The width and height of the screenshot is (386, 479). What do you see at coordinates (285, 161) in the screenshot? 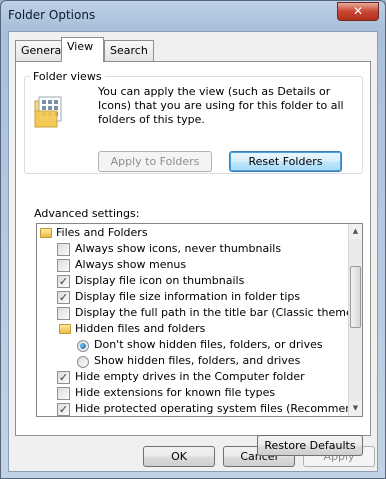
I see `reset-folders-button: Reset Folders` at bounding box center [285, 161].